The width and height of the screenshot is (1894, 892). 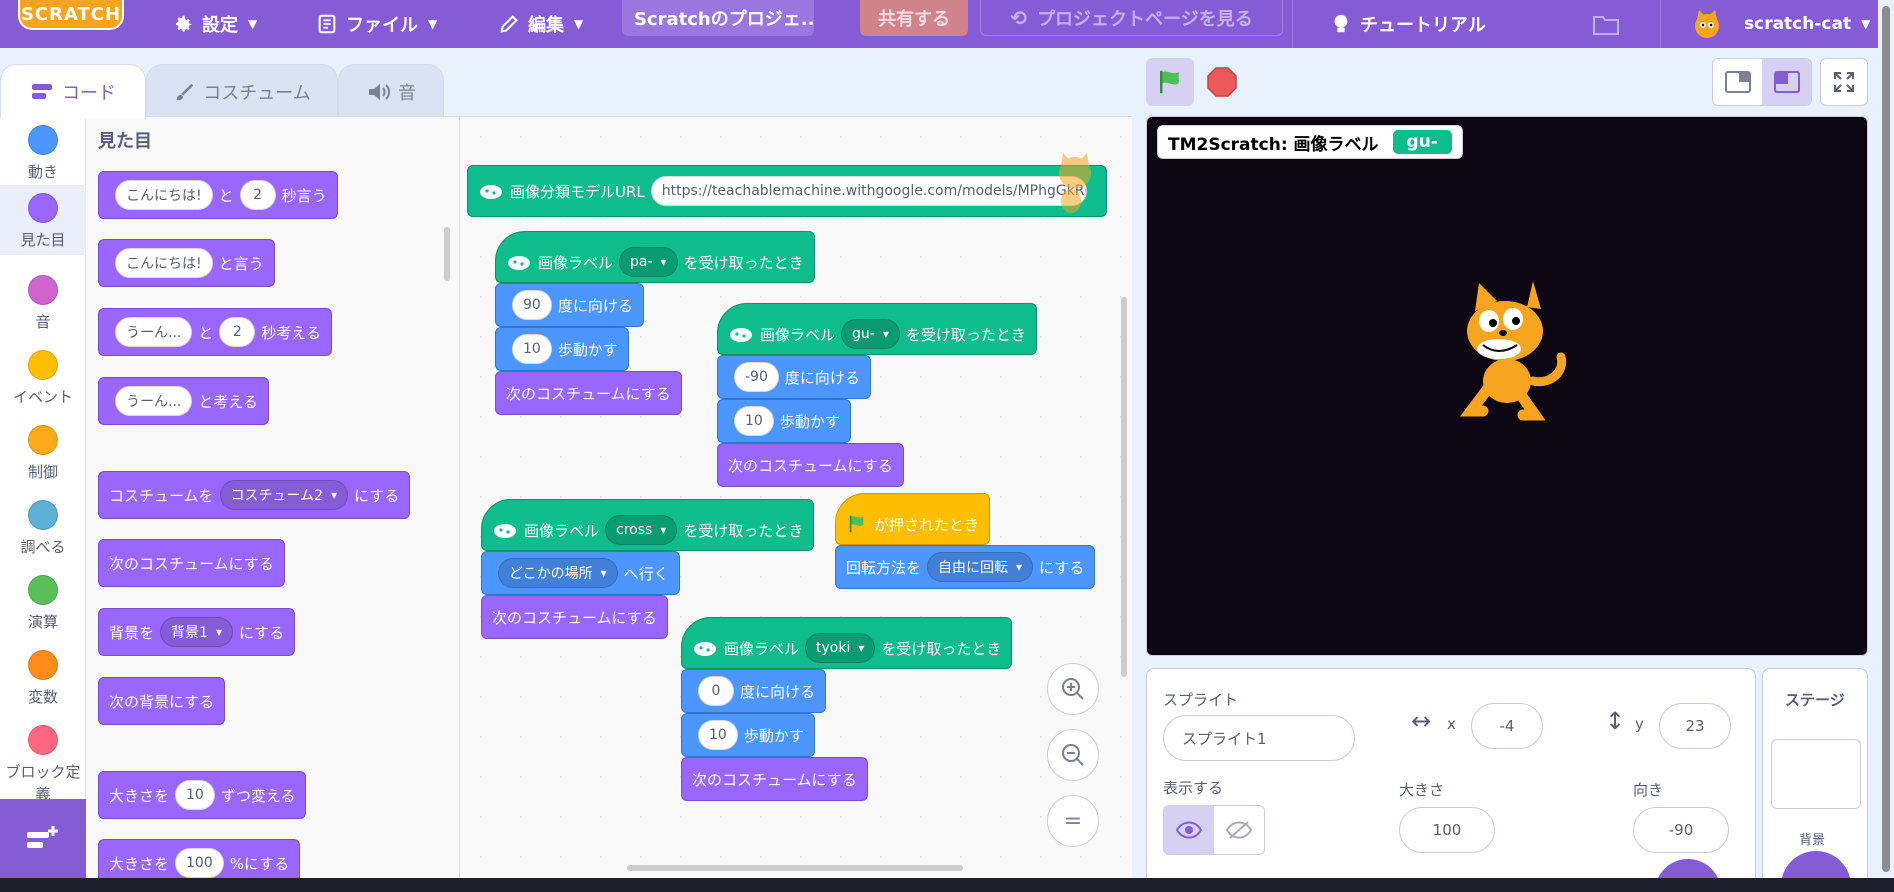 What do you see at coordinates (1507, 726) in the screenshot?
I see `x-input: -4` at bounding box center [1507, 726].